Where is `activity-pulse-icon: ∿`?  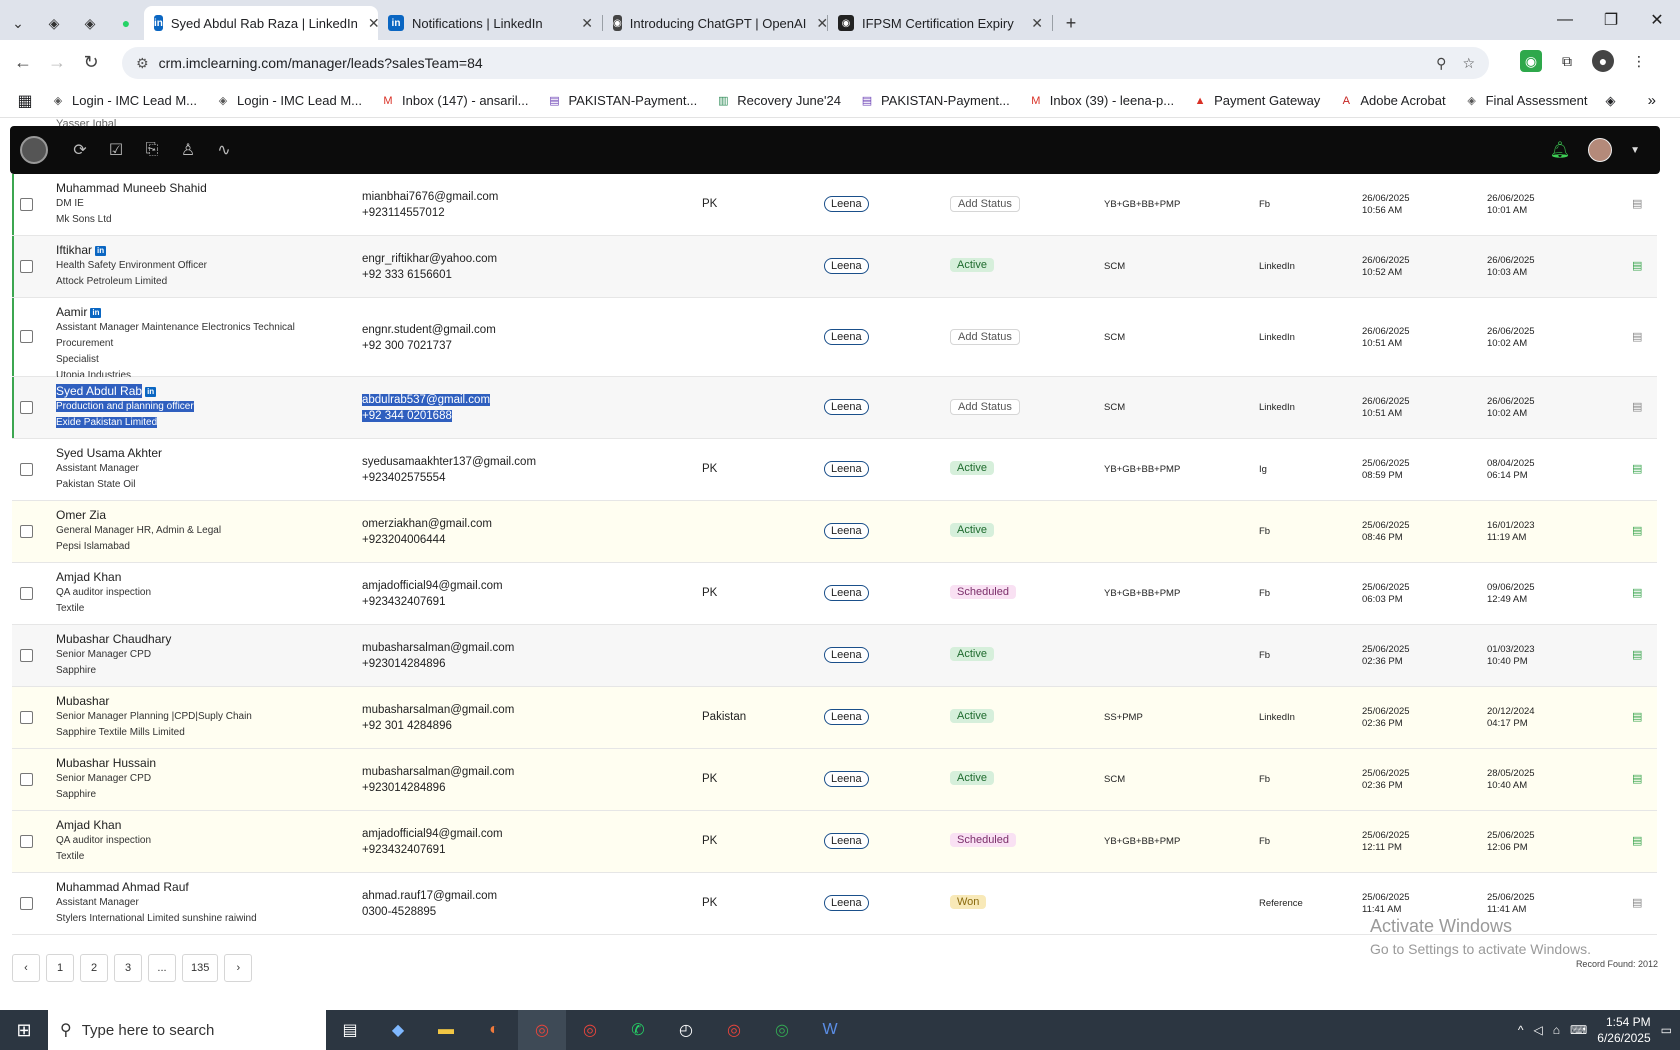 activity-pulse-icon: ∿ is located at coordinates (224, 150).